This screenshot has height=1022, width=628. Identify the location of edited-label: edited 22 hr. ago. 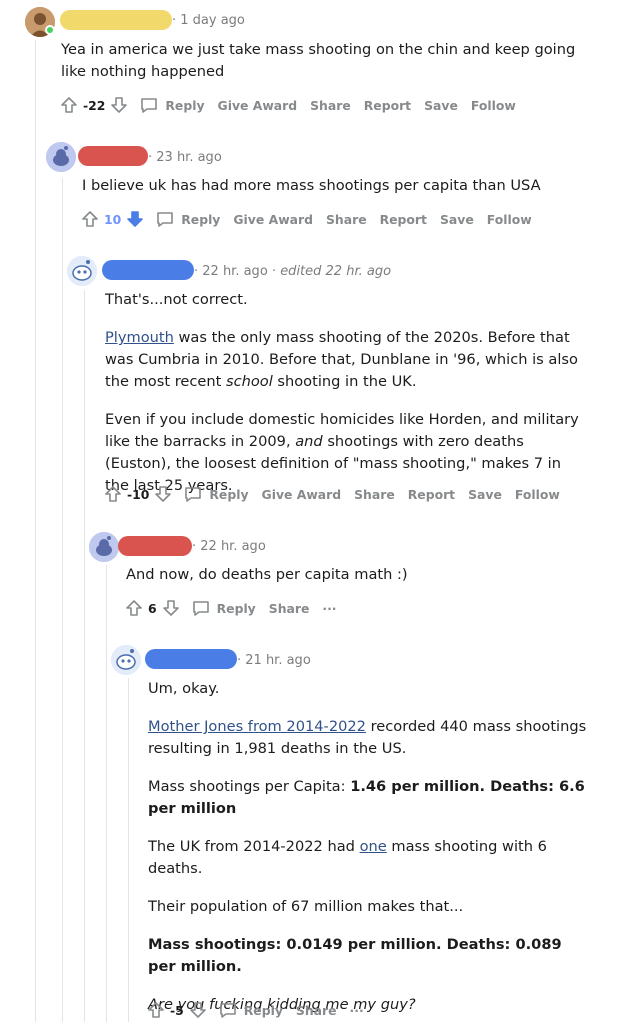
(336, 271).